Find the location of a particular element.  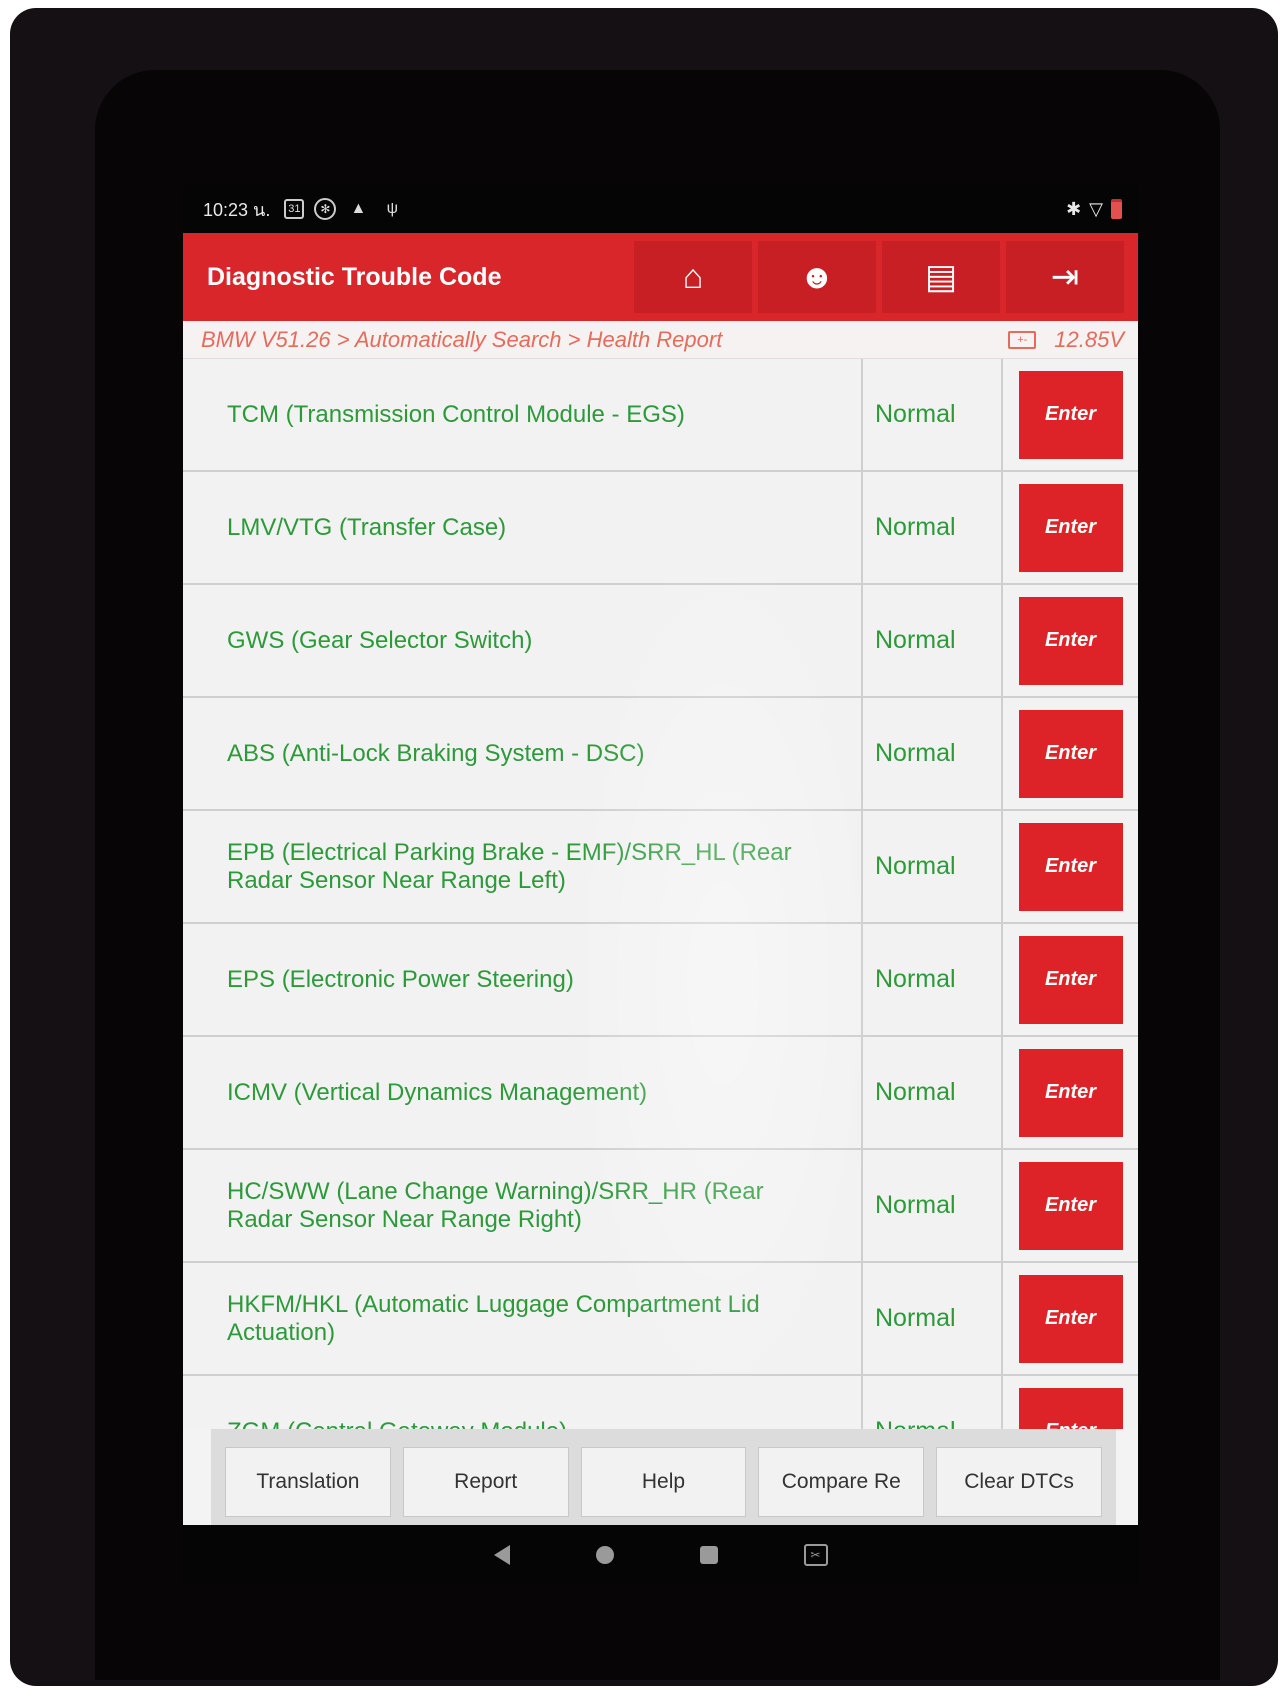

help-button: Help is located at coordinates (663, 1482).